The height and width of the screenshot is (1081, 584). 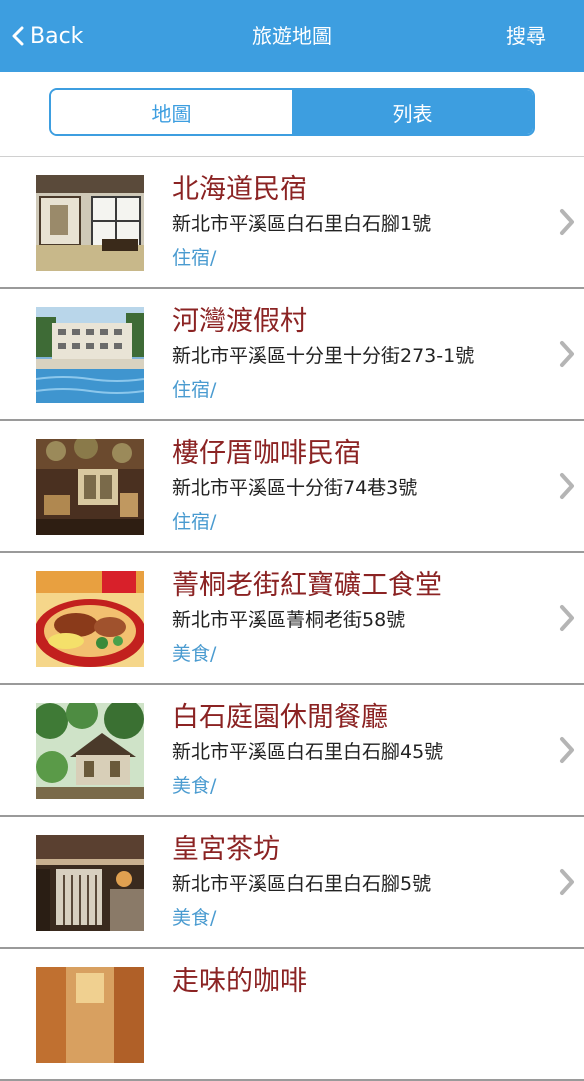 What do you see at coordinates (295, 488) in the screenshot?
I see `place-address: 新北市平溪區十分街74巷3號` at bounding box center [295, 488].